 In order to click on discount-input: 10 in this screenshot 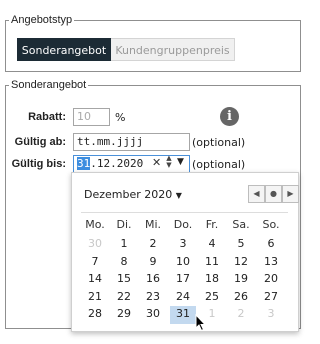, I will do `click(91, 117)`.